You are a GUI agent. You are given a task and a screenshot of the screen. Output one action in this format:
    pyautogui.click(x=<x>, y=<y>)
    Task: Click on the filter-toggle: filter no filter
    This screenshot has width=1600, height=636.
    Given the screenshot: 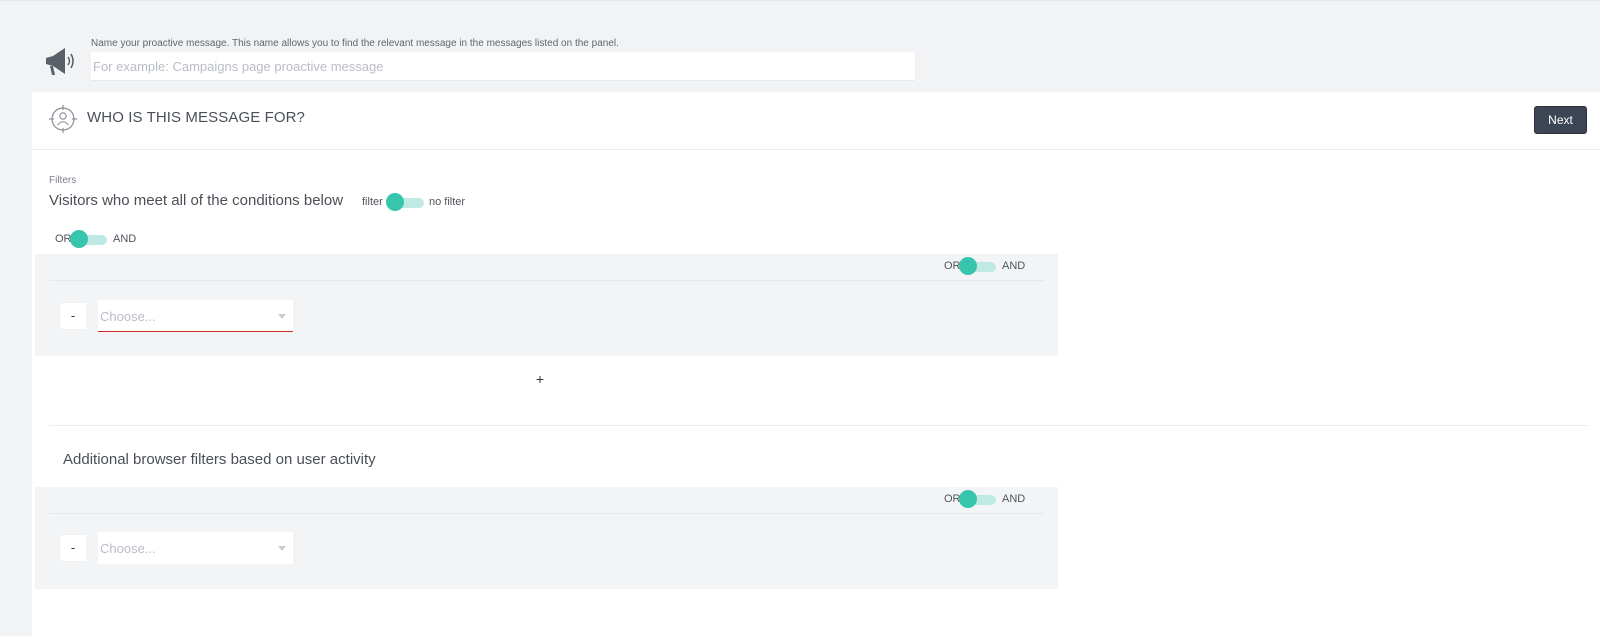 What is the action you would take?
    pyautogui.click(x=417, y=203)
    